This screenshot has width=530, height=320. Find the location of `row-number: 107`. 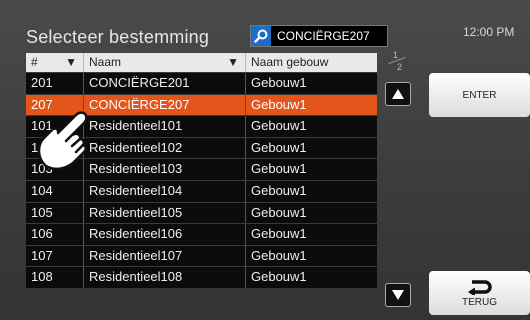

row-number: 107 is located at coordinates (42, 255).